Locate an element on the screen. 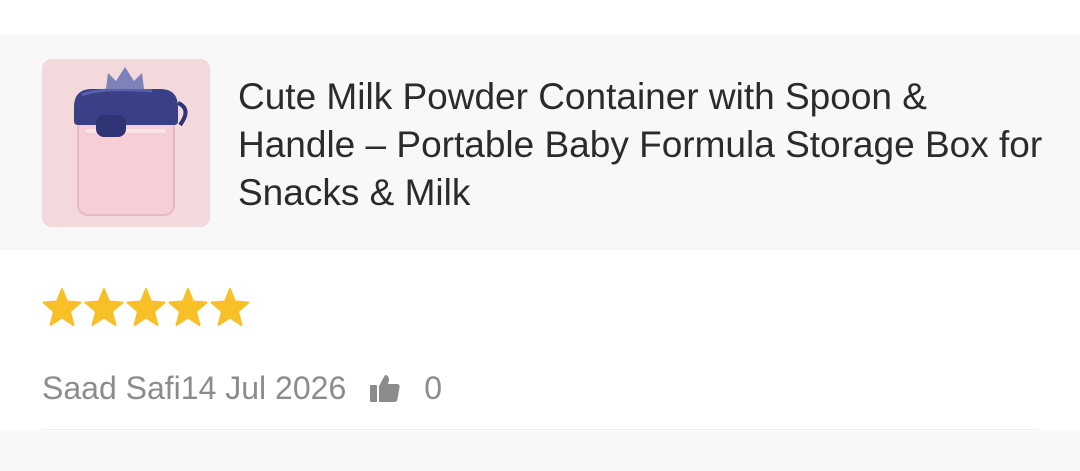  milk-powder-container-image is located at coordinates (126, 143).